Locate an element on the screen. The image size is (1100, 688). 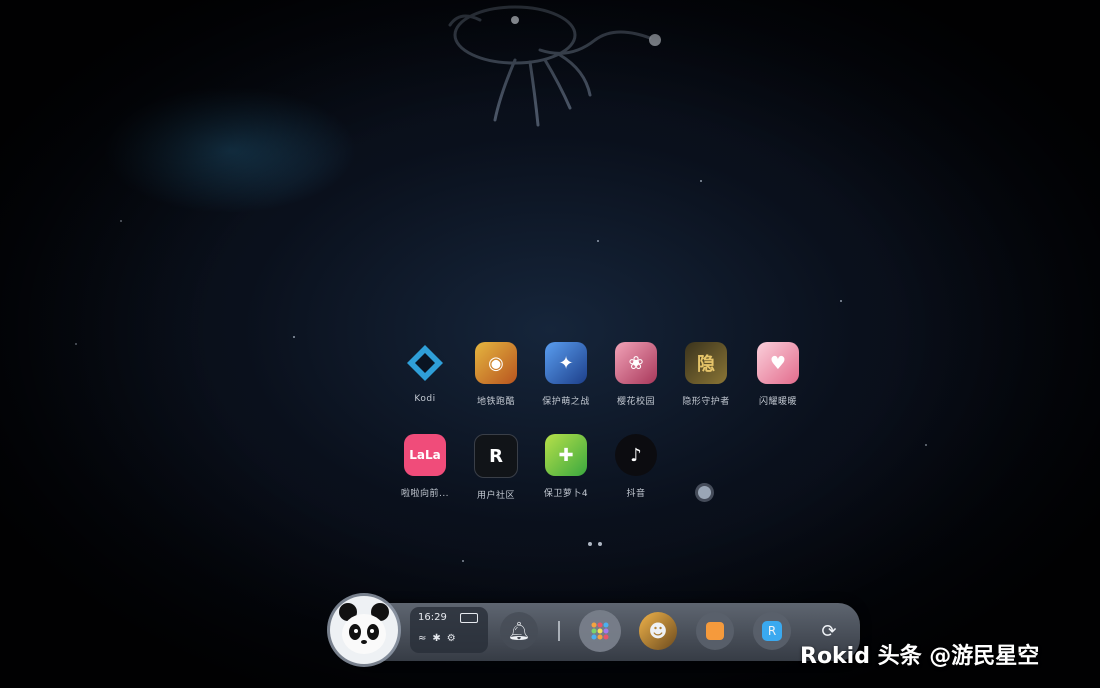
recent-app-game-button: ☻ is located at coordinates (658, 631).